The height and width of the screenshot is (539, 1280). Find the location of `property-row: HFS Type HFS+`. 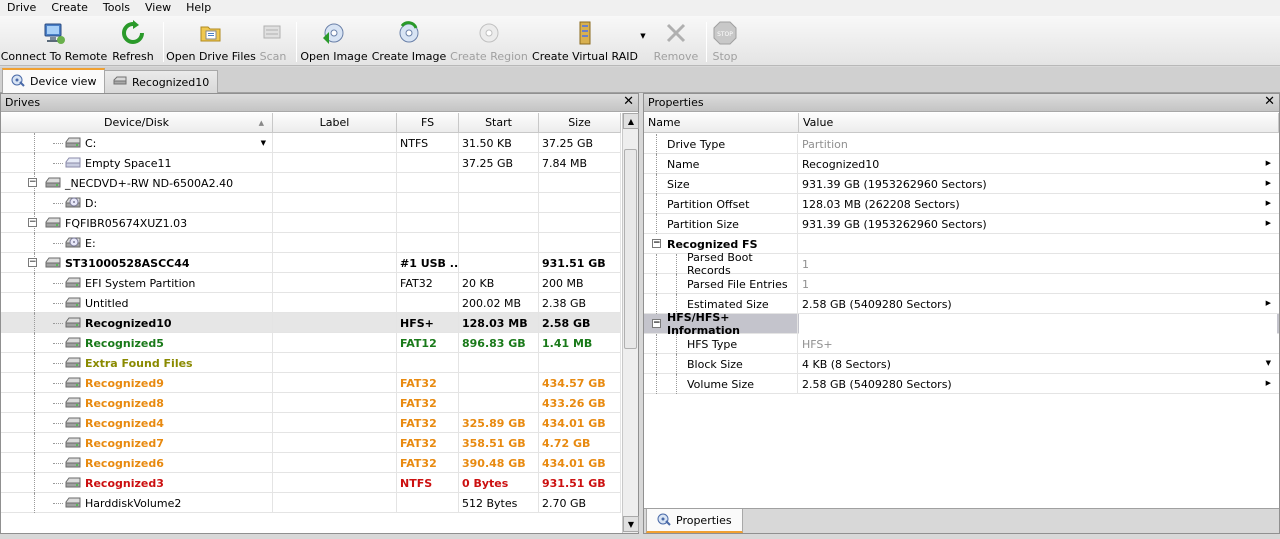

property-row: HFS Type HFS+ is located at coordinates (961, 344).